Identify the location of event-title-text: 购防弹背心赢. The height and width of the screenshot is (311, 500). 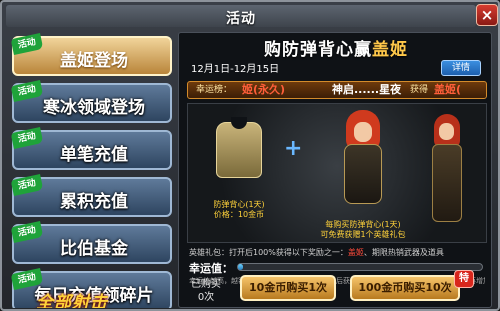
(318, 50).